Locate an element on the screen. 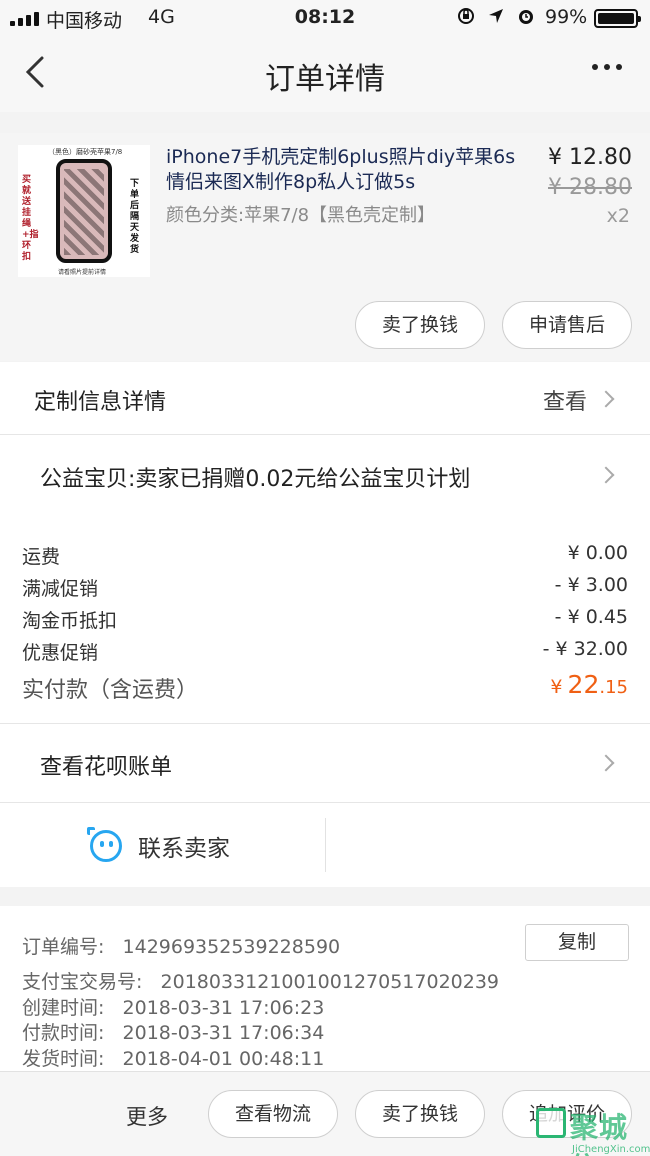 This screenshot has height=1156, width=650. created-label: 创建时间: is located at coordinates (63, 1008).